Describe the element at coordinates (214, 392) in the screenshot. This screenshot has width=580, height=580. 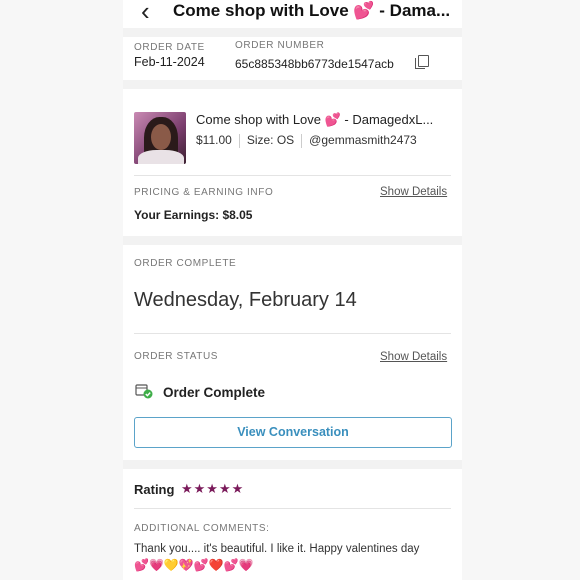
I see `status-text: Order Complete` at that location.